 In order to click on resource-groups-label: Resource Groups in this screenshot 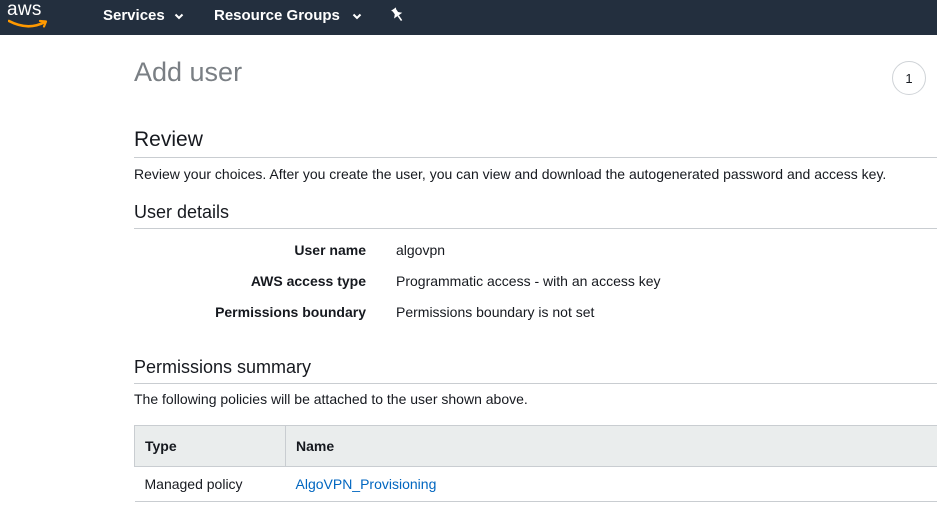, I will do `click(277, 15)`.